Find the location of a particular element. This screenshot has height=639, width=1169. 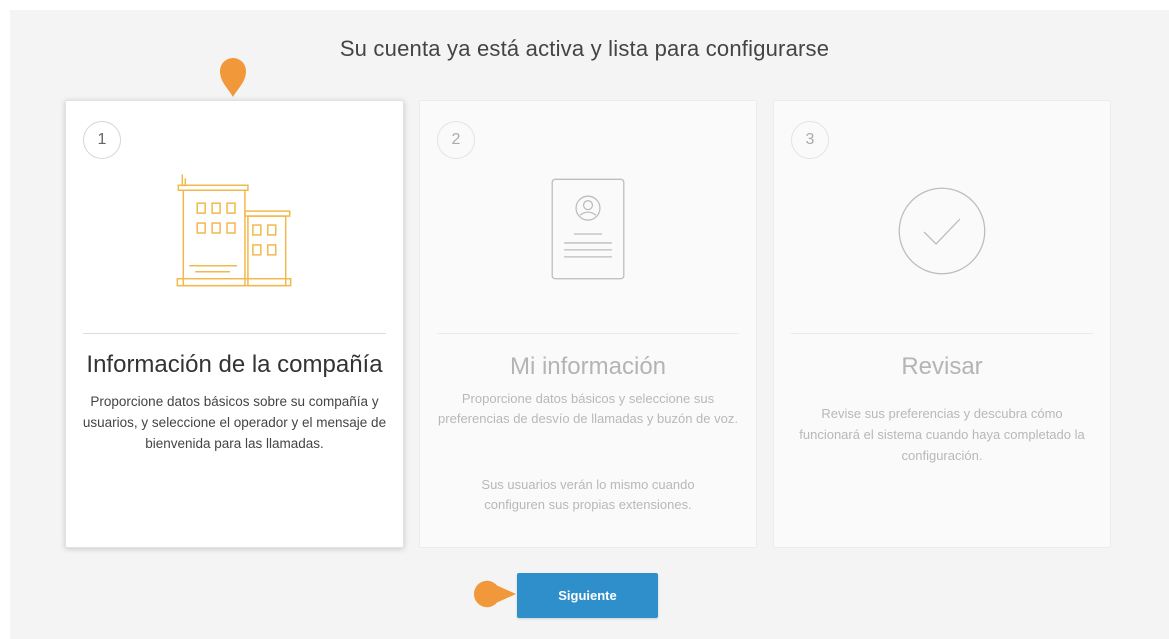

building-icon is located at coordinates (234, 230).